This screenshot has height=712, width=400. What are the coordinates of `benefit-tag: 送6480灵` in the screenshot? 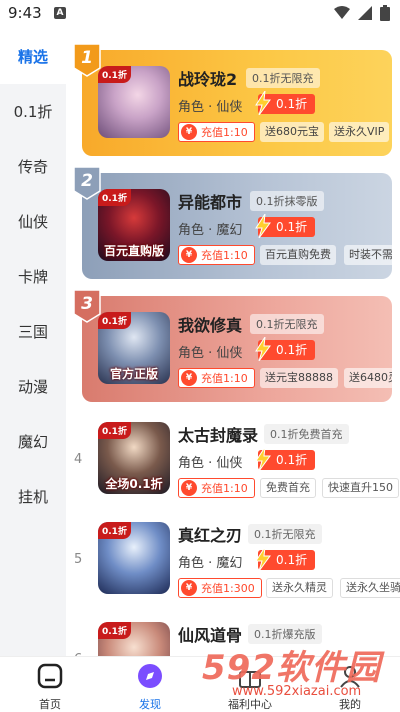 It's located at (368, 378).